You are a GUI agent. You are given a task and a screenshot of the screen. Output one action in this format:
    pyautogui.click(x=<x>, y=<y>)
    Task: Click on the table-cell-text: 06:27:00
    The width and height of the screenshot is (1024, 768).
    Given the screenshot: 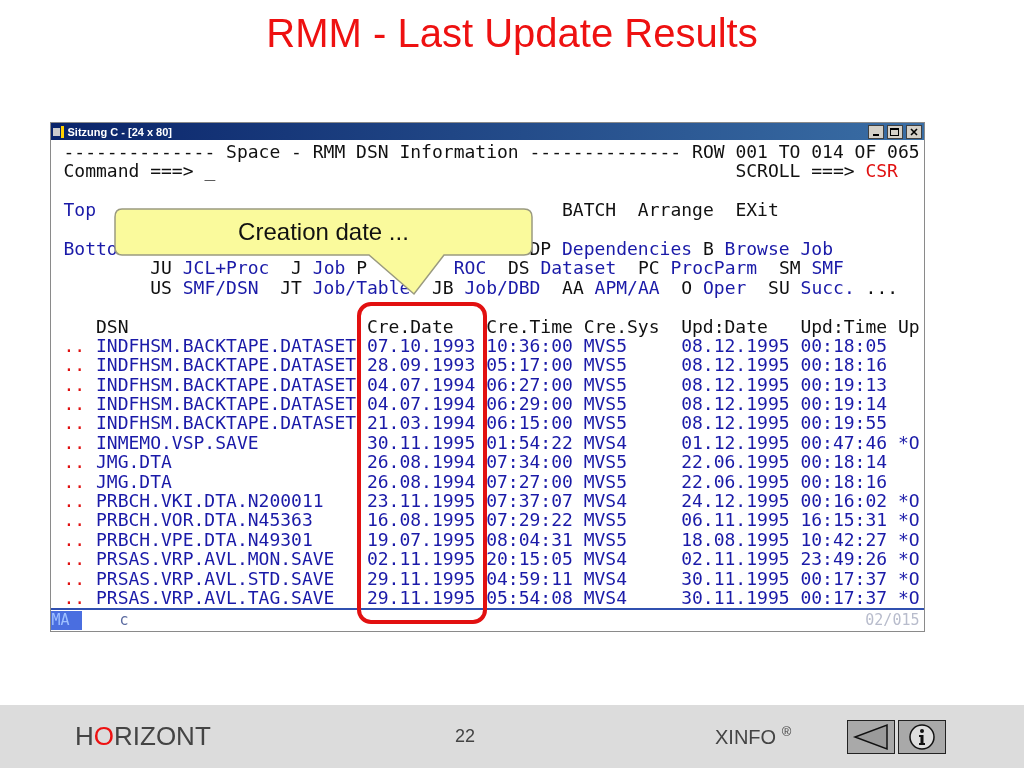 What is the action you would take?
    pyautogui.click(x=530, y=384)
    